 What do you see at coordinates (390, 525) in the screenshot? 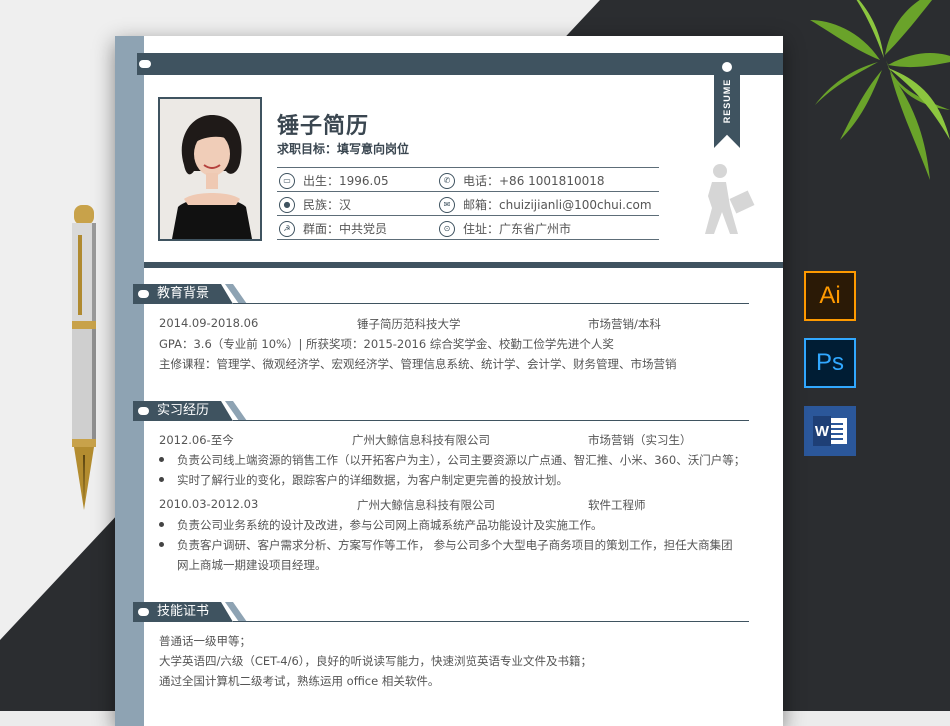
I see `job-bullet: 负责公司业务系统的设计及改进，参与公司网上商城系统产品功能设计及实施工作。` at bounding box center [390, 525].